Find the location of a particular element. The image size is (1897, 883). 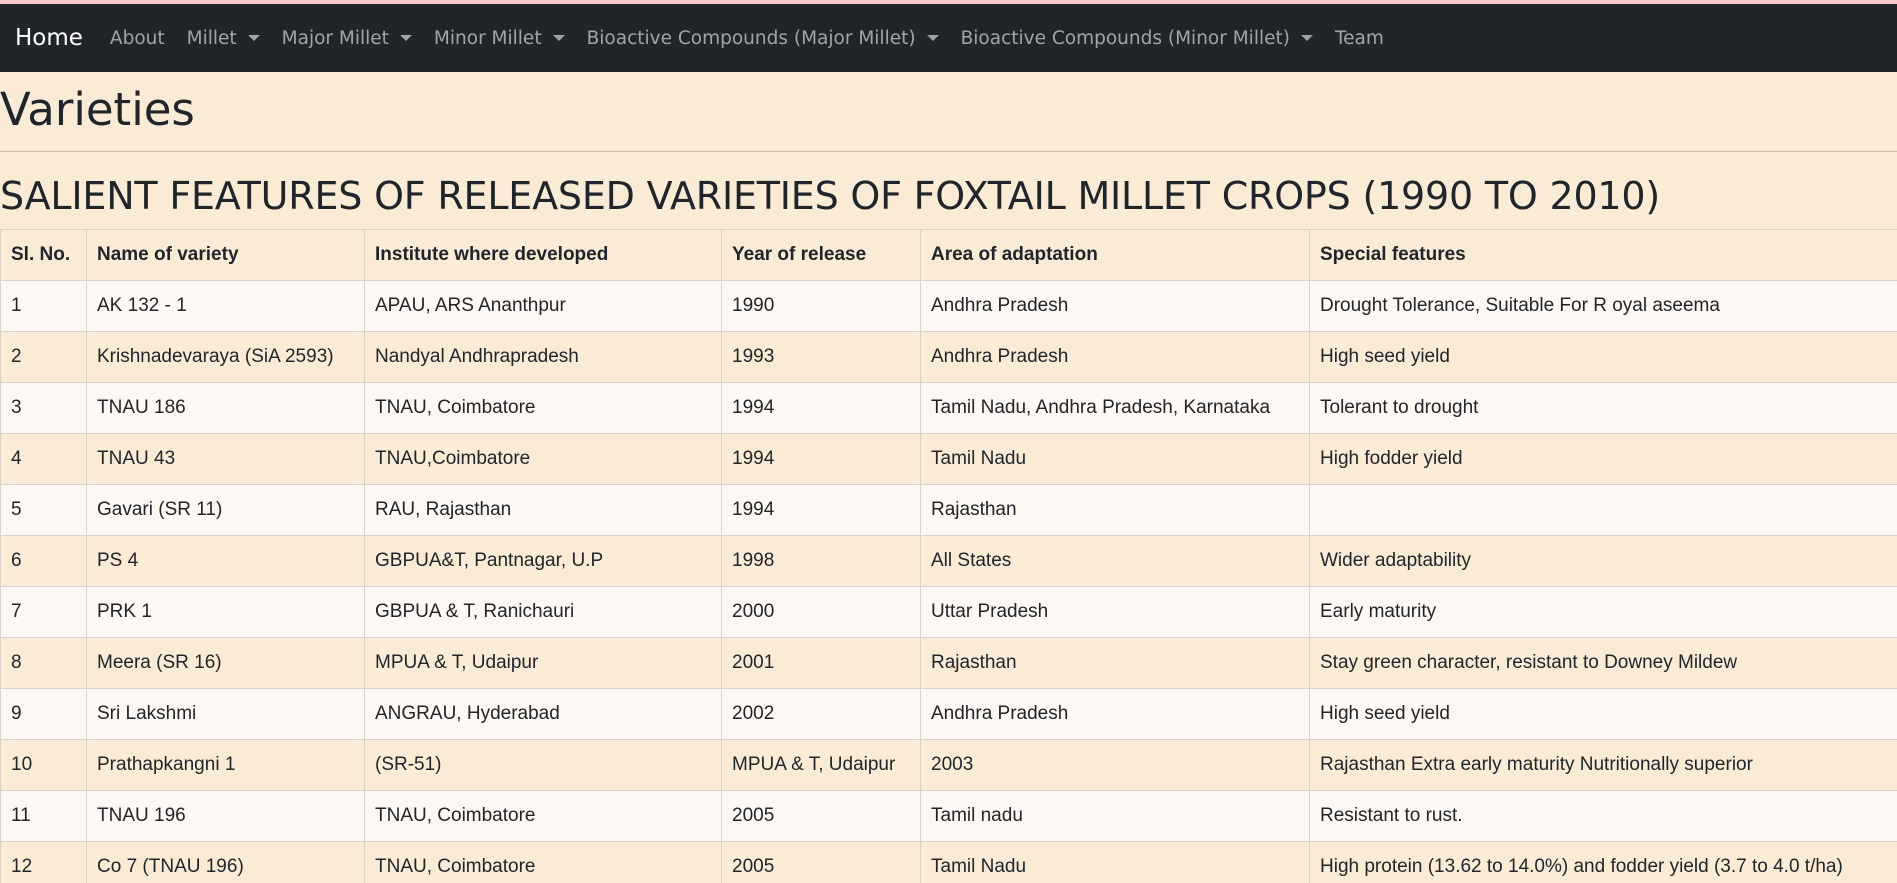

table-cell: Gavari (SR 11) is located at coordinates (225, 510).